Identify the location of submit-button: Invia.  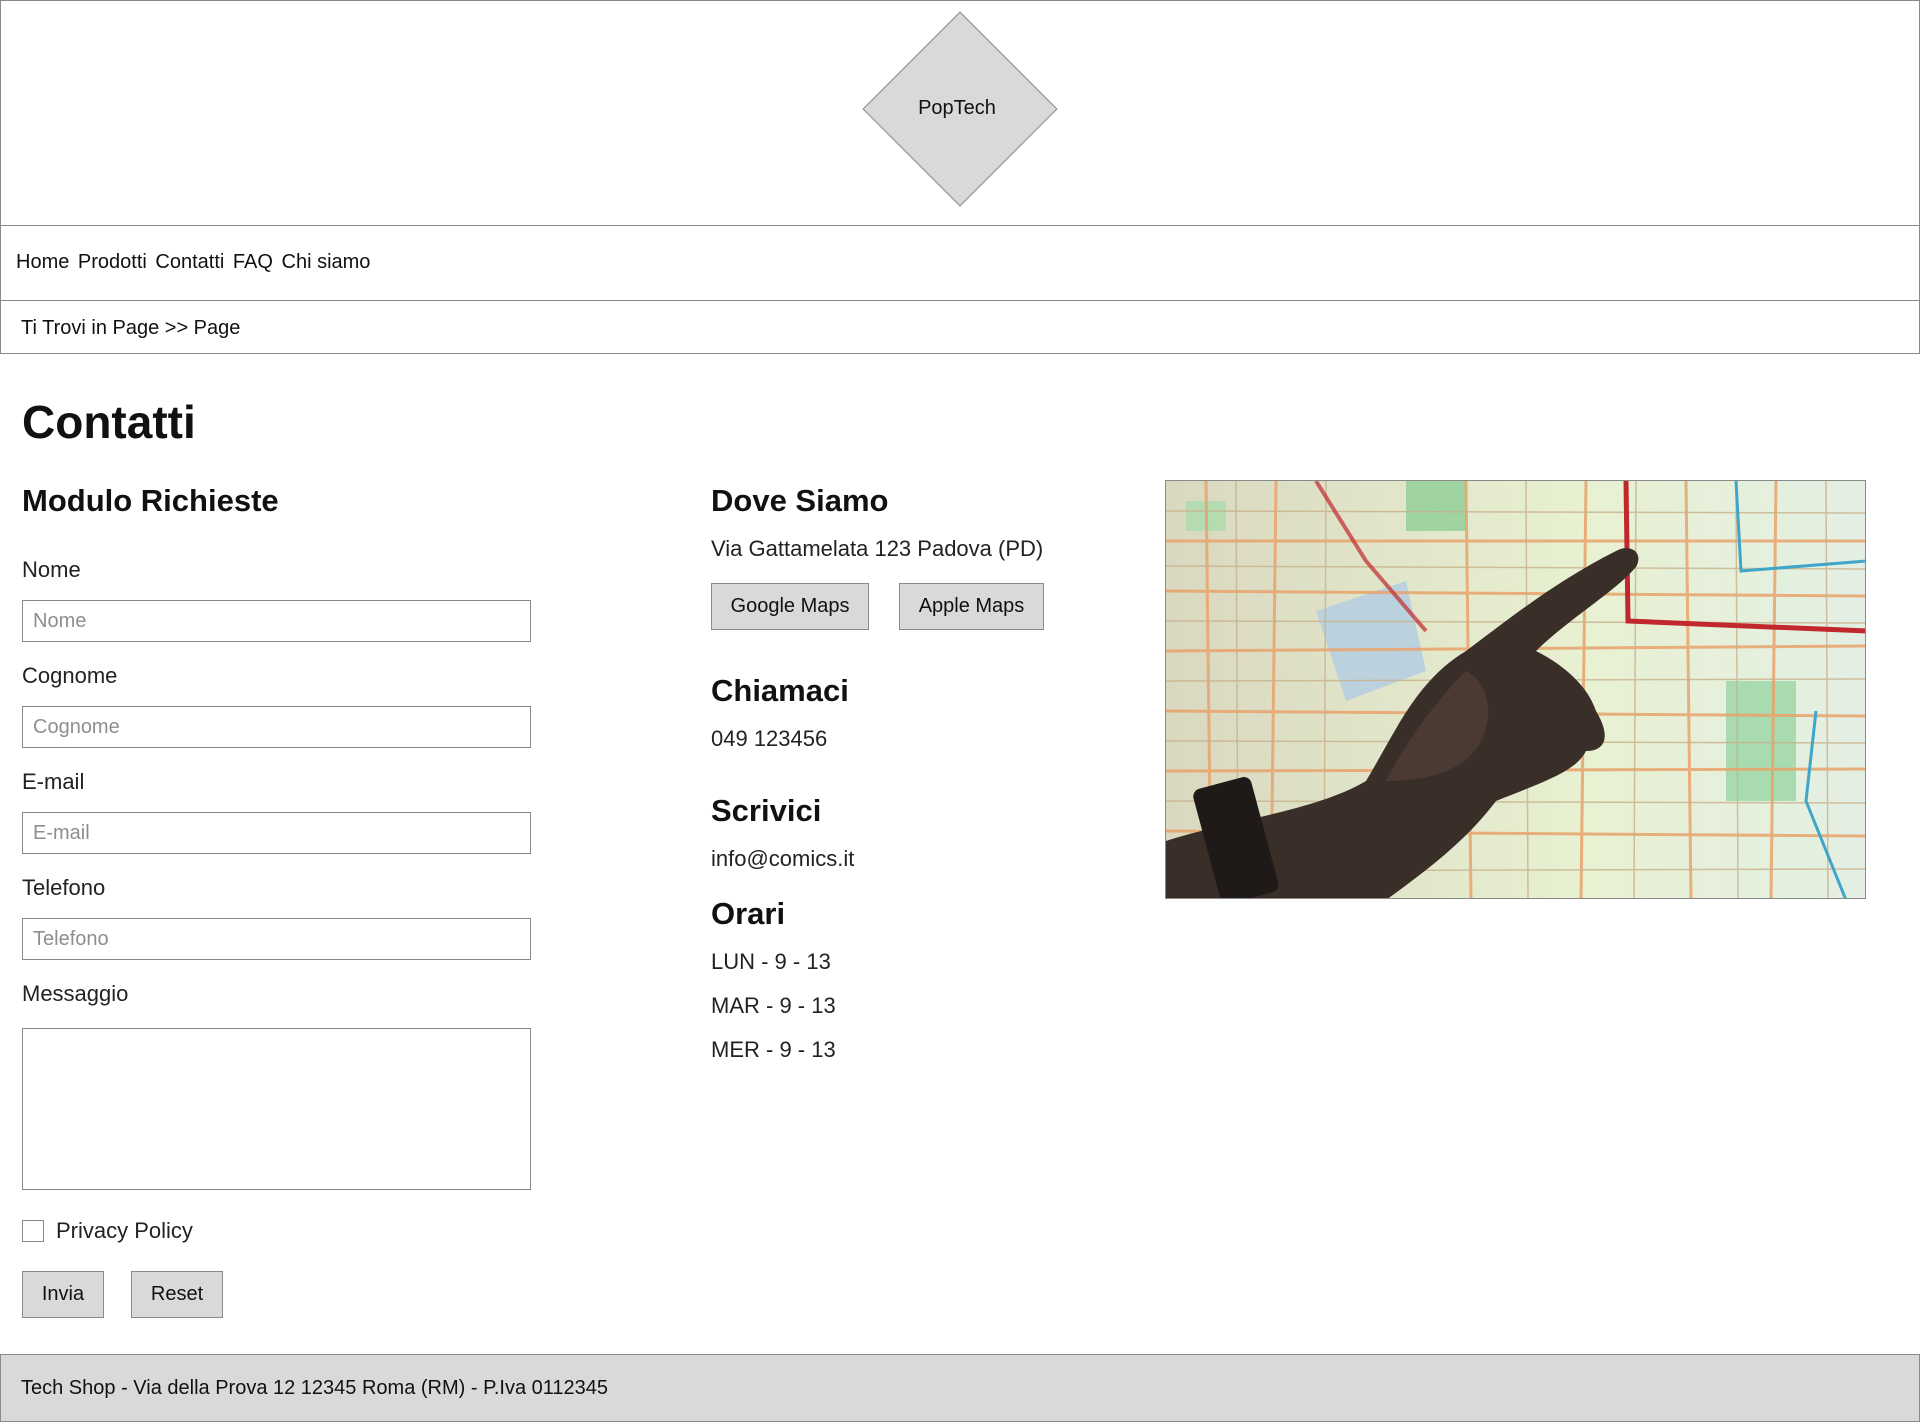
(63, 1294).